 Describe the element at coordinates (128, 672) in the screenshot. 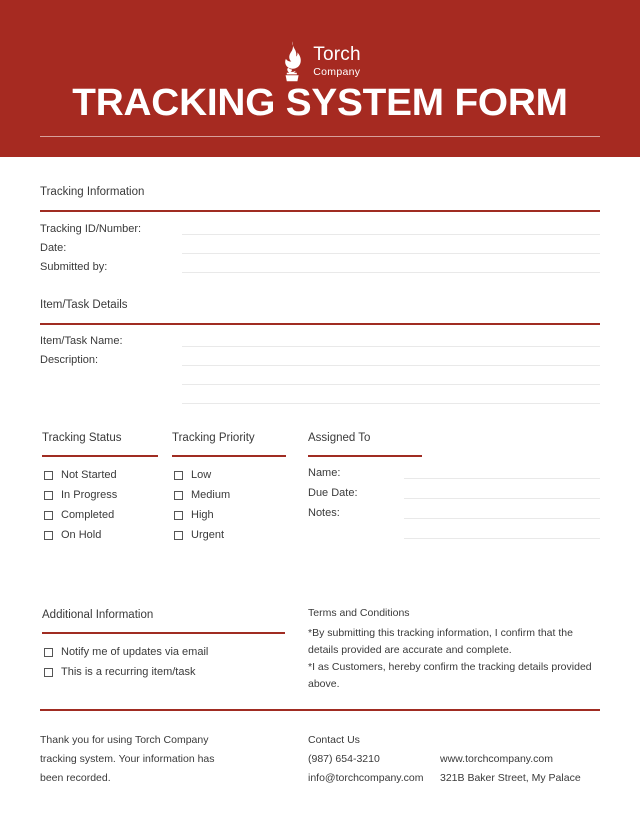

I see `checkbox-label: This is a recurring item/task` at that location.